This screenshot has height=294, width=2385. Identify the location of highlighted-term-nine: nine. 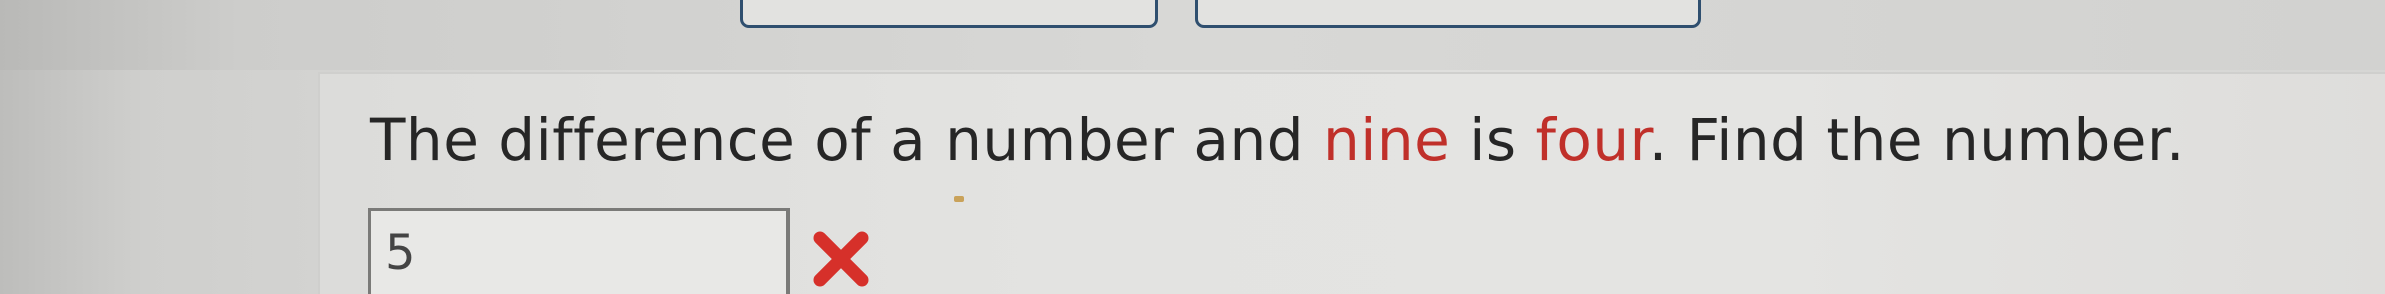
(1386, 140).